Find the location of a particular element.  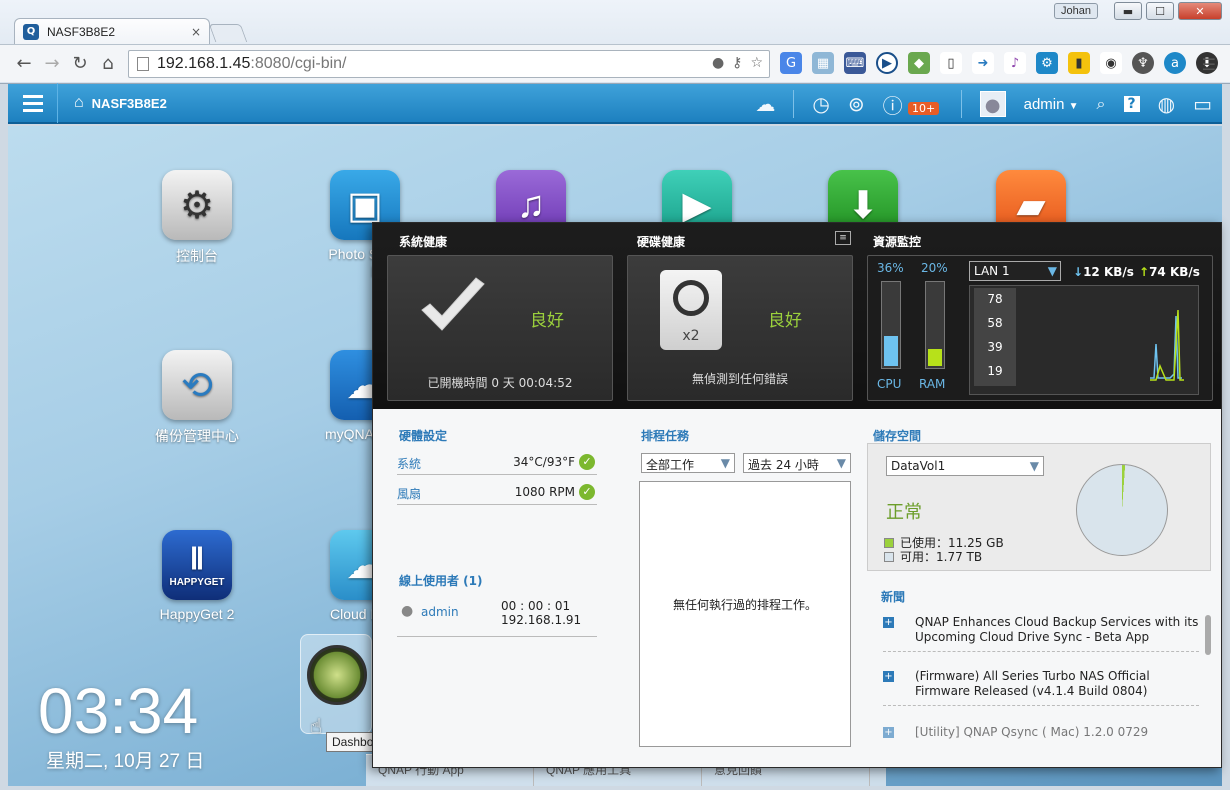

no-tasks-message: 無任何執行過的排程工作。 is located at coordinates (744, 605).